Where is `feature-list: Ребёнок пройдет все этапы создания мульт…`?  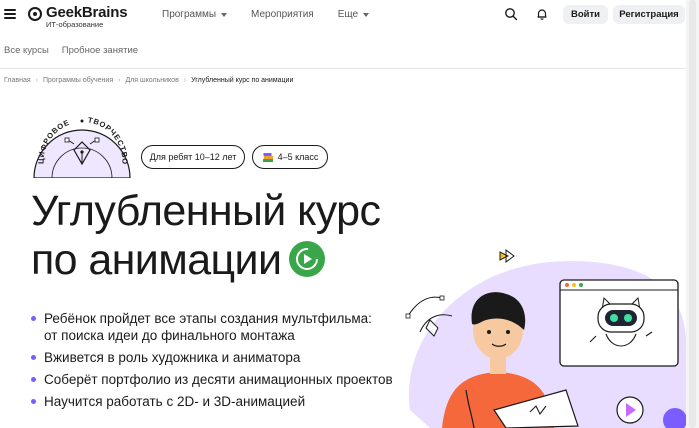
feature-list: Ребёнок пройдет все этапы создания мульт… is located at coordinates (212, 362).